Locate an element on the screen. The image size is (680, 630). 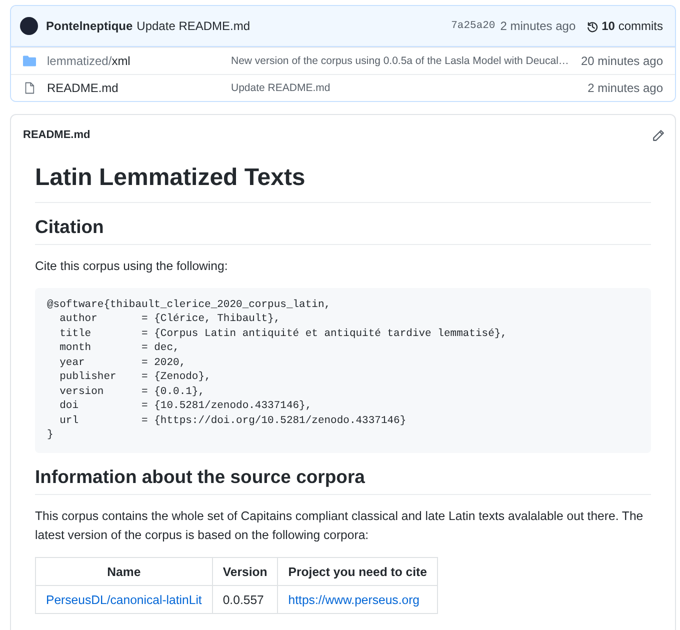
code-line: month = dec, is located at coordinates (119, 348).